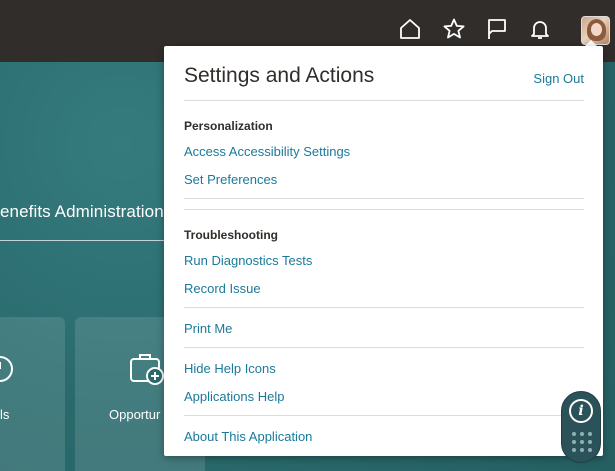  What do you see at coordinates (135, 414) in the screenshot?
I see `tile-label: Opportur` at bounding box center [135, 414].